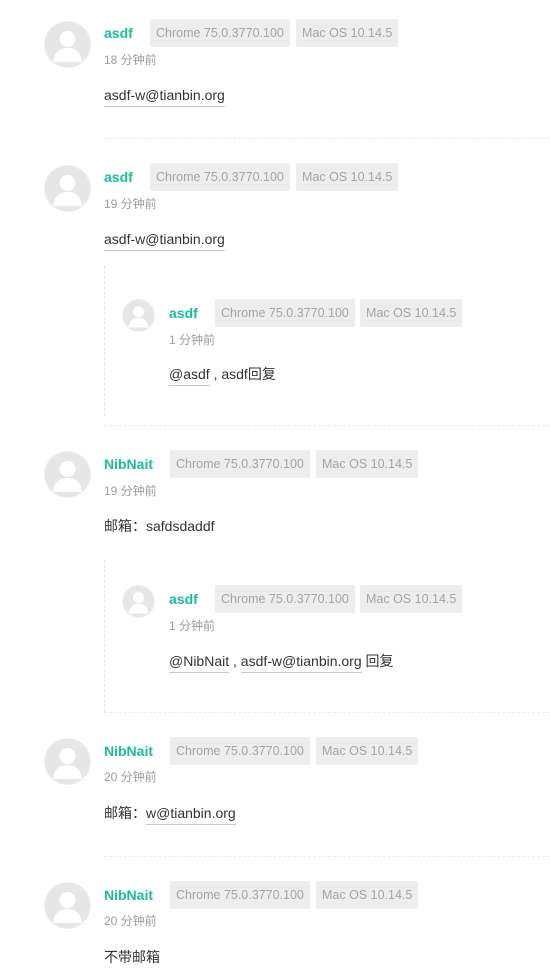 Image resolution: width=550 pixels, height=977 pixels. I want to click on reply-content: @asdf , asdf回复, so click(222, 375).